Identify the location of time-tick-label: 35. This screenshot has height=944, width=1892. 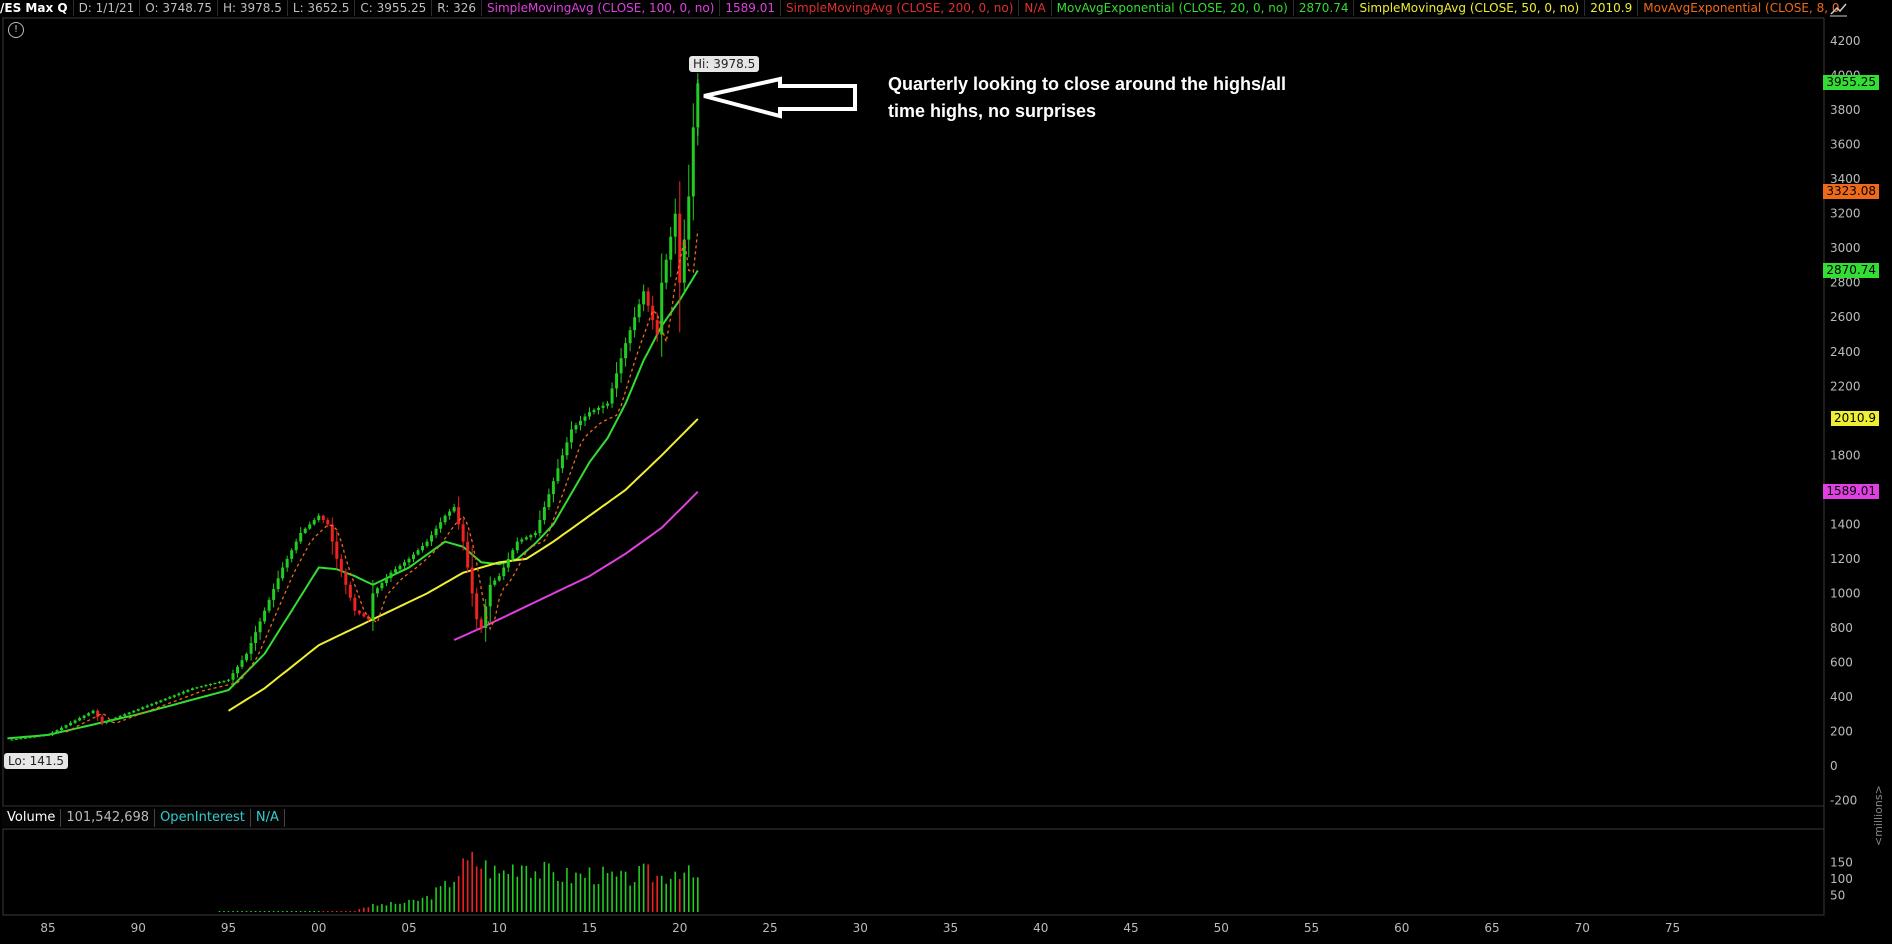
(950, 928).